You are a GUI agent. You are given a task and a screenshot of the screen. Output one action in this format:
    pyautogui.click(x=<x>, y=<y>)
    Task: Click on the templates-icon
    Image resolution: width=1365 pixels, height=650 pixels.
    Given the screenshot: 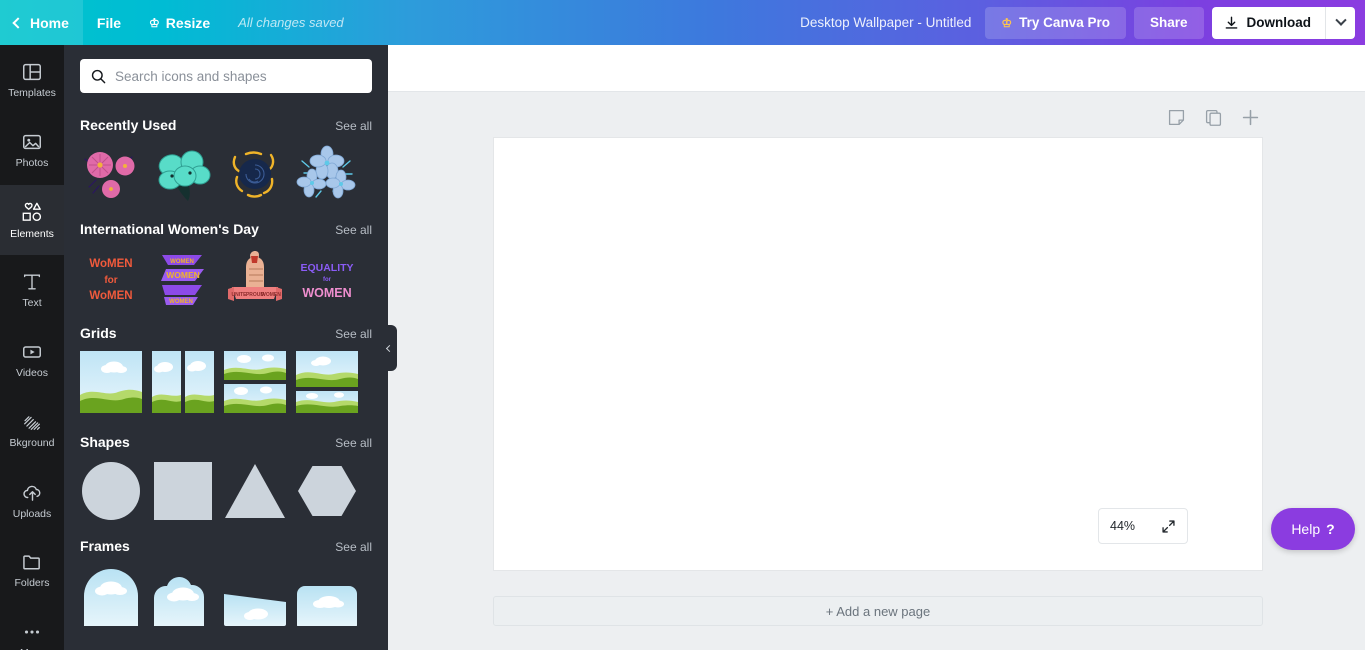 What is the action you would take?
    pyautogui.click(x=32, y=72)
    